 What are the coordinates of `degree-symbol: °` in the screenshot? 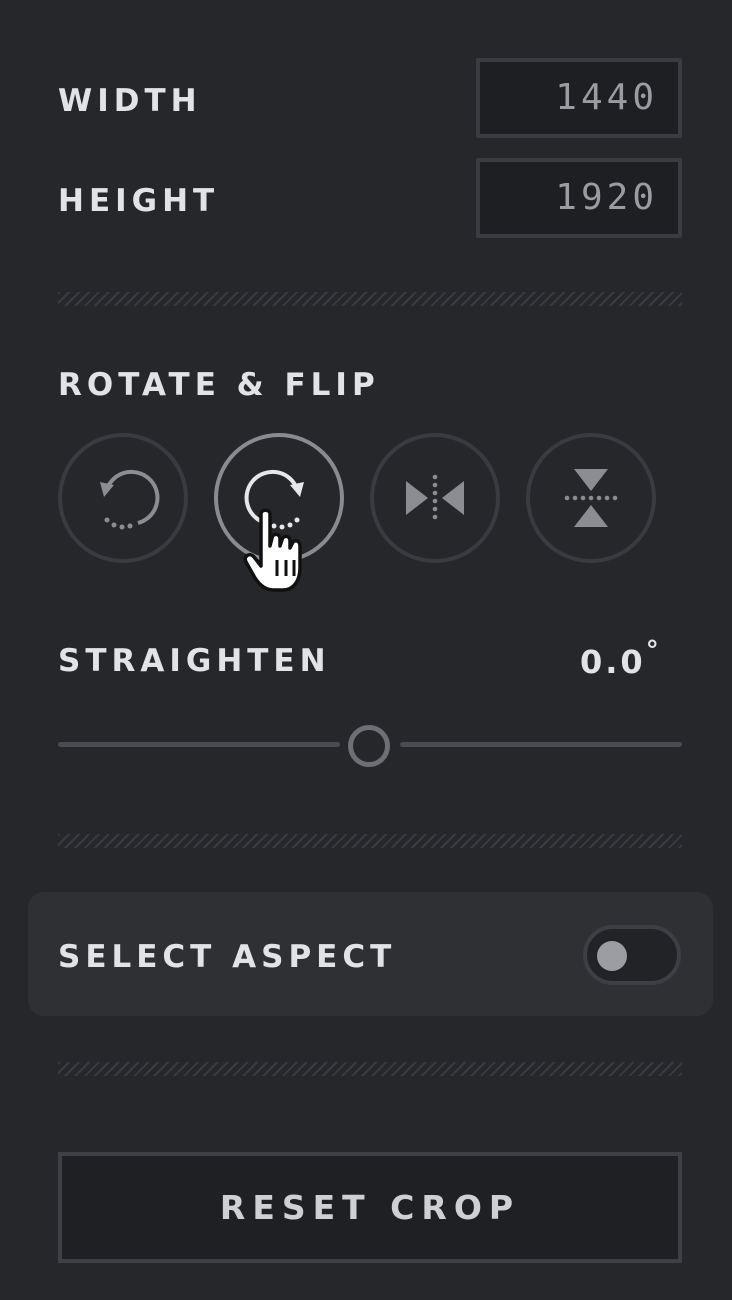 It's located at (652, 651).